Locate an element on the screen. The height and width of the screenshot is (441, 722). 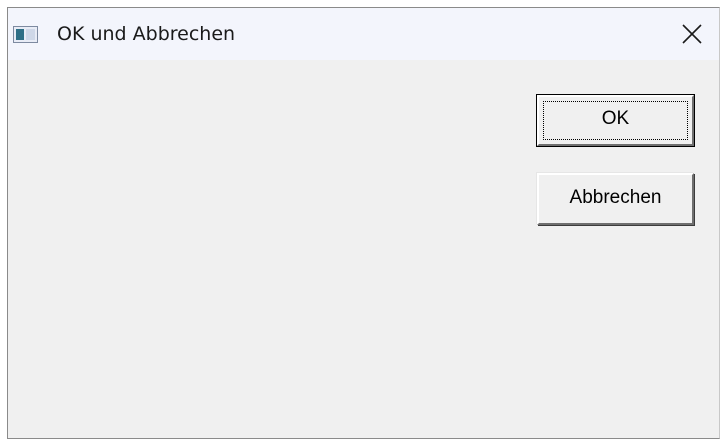
close-icon is located at coordinates (692, 34).